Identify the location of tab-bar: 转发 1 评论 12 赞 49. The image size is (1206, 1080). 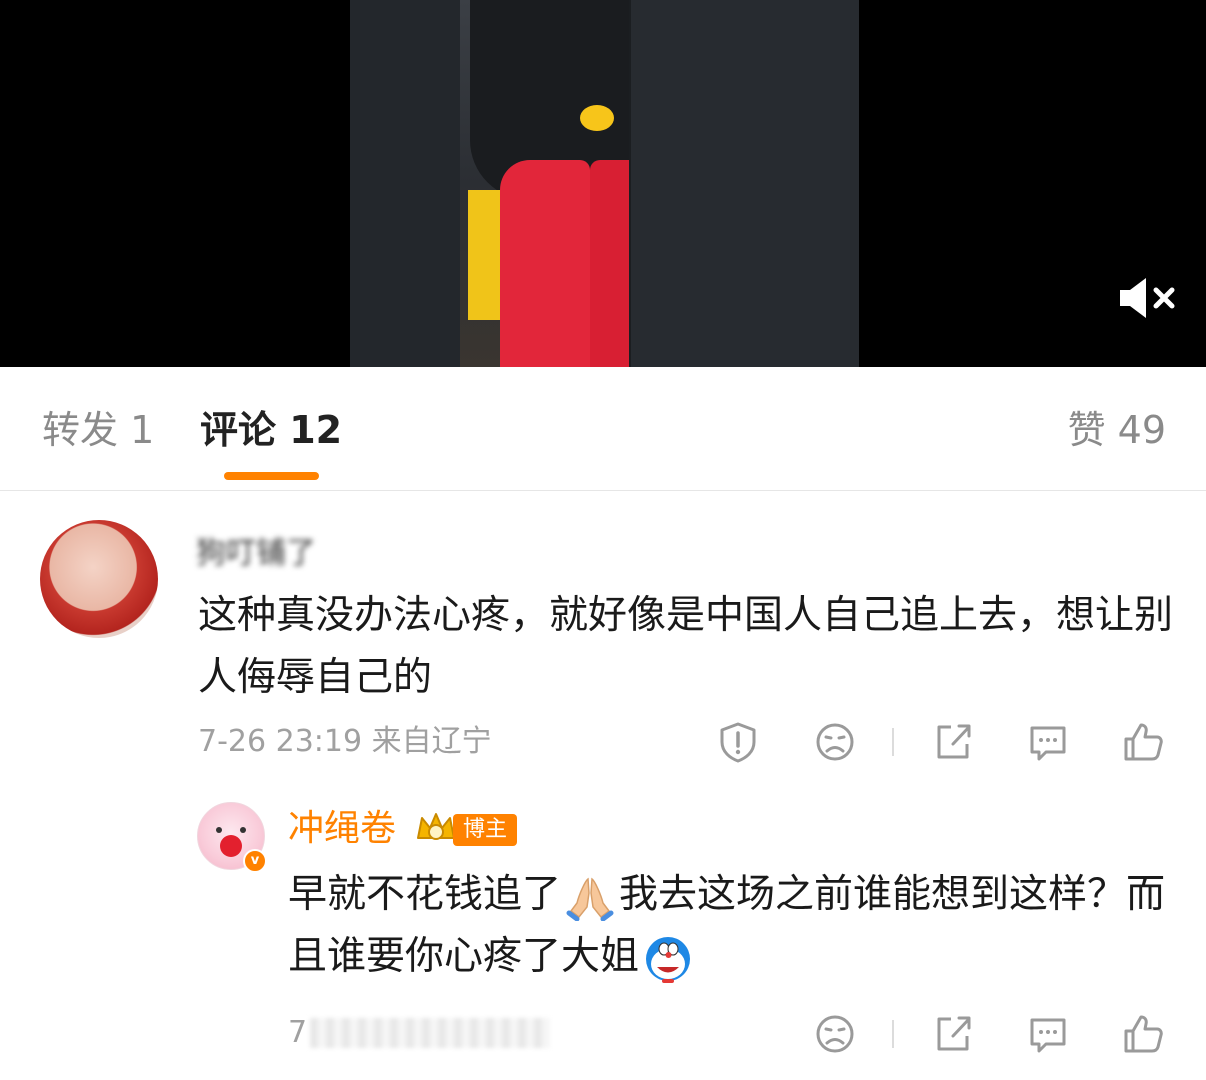
(603, 429).